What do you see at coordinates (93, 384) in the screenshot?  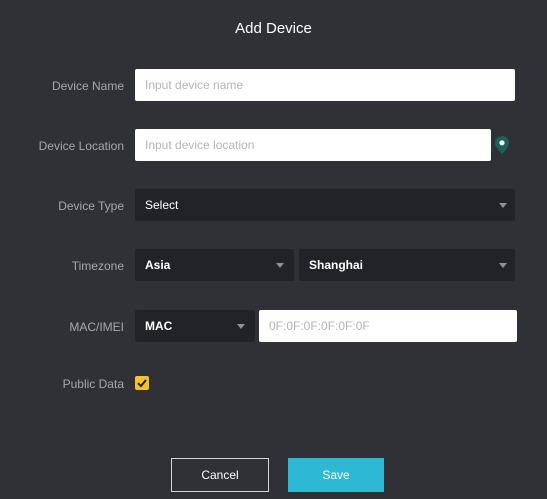 I see `public-data-label: Public Data` at bounding box center [93, 384].